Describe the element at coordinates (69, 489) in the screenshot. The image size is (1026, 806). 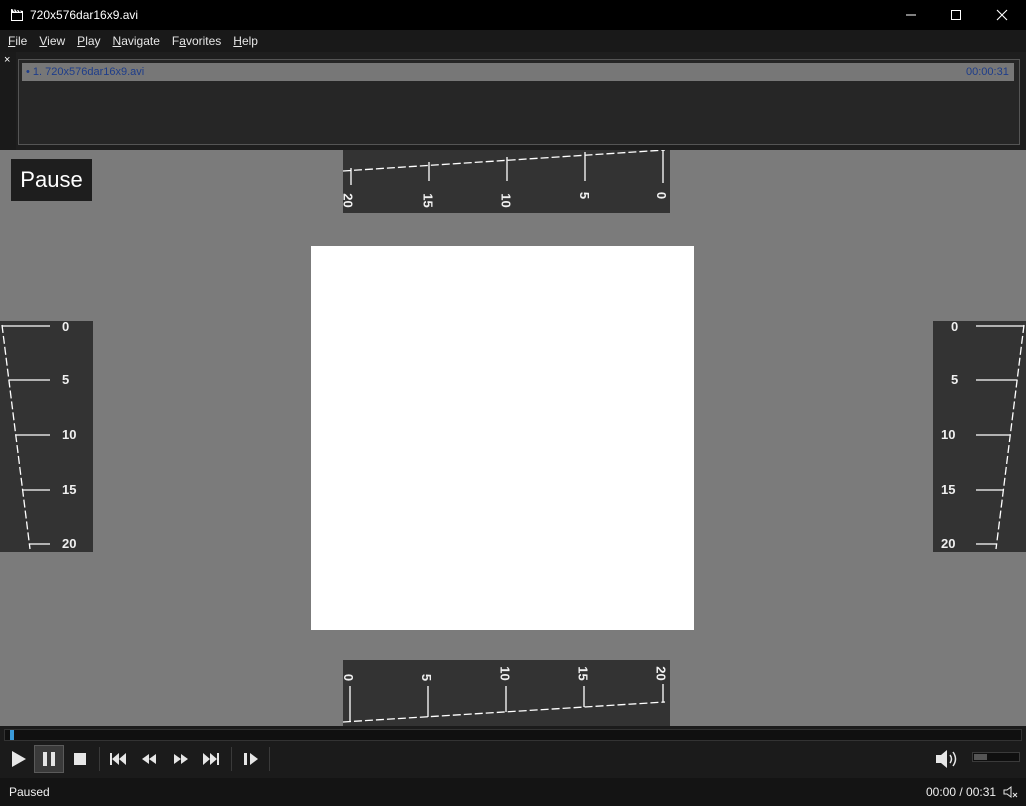
I see `ruler-left-label: 15` at that location.